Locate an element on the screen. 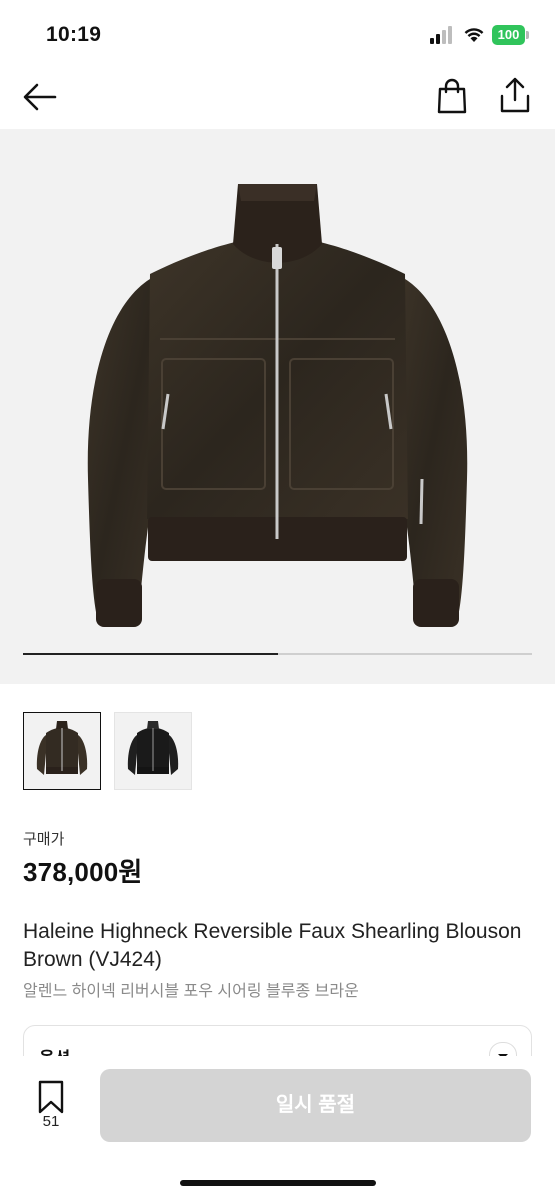 This screenshot has height=1200, width=555. bottom-action-bar: 51 일시 품절 is located at coordinates (277, 1128).